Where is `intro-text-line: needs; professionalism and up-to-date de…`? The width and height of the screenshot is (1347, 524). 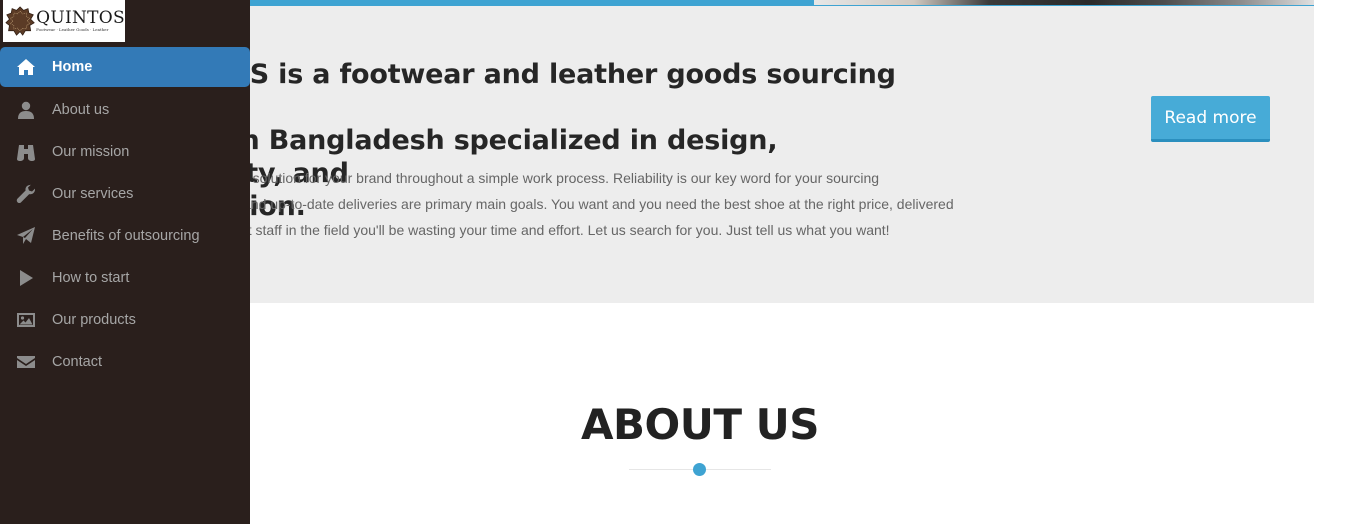 intro-text-line: needs; professionalism and up-to-date de… is located at coordinates (602, 204).